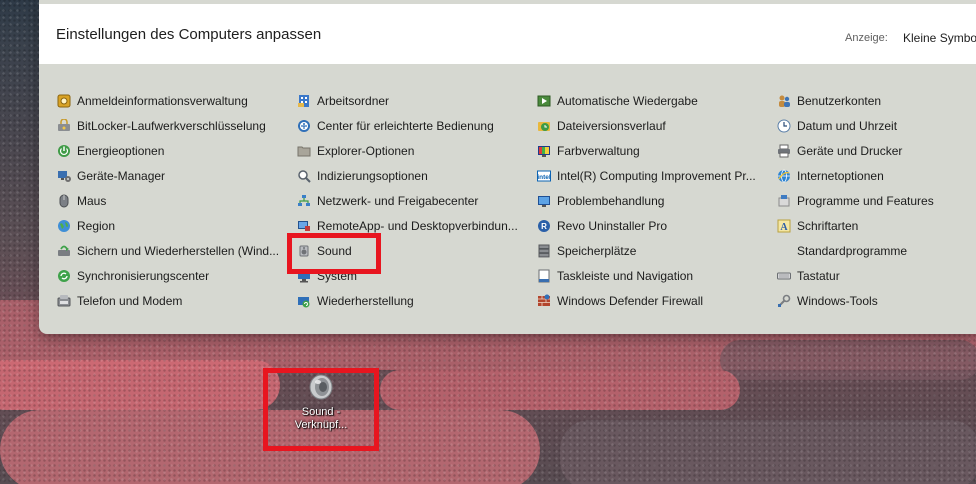  I want to click on control-panel-item-label: Automatische Wiedergabe, so click(627, 101).